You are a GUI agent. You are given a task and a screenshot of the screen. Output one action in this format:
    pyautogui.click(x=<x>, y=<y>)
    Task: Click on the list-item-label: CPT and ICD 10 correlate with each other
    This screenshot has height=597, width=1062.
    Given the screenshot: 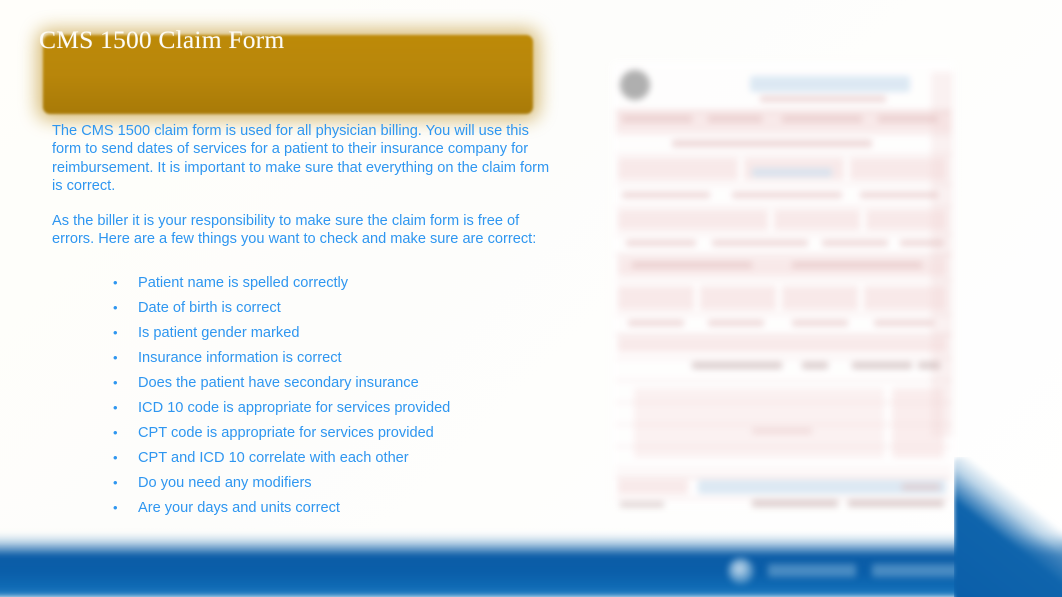 What is the action you would take?
    pyautogui.click(x=273, y=458)
    